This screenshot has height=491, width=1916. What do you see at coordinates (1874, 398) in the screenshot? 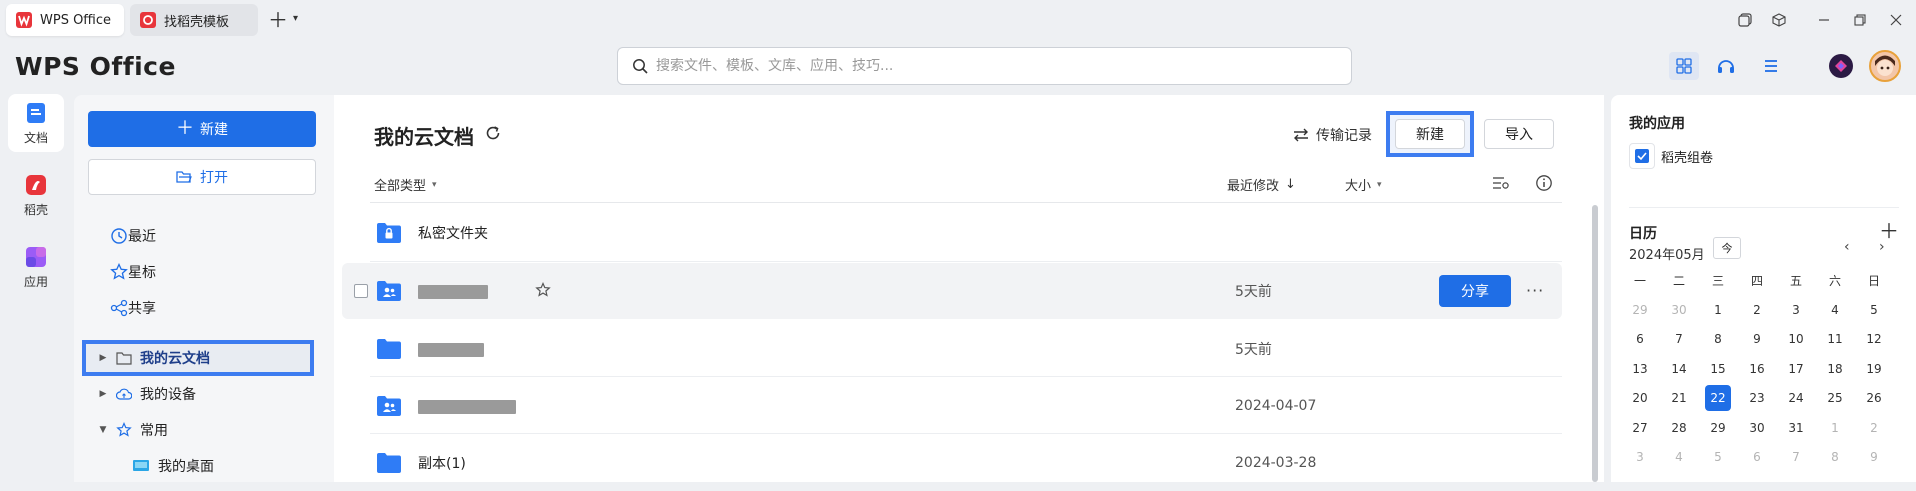
I see `calendar-day: 26` at bounding box center [1874, 398].